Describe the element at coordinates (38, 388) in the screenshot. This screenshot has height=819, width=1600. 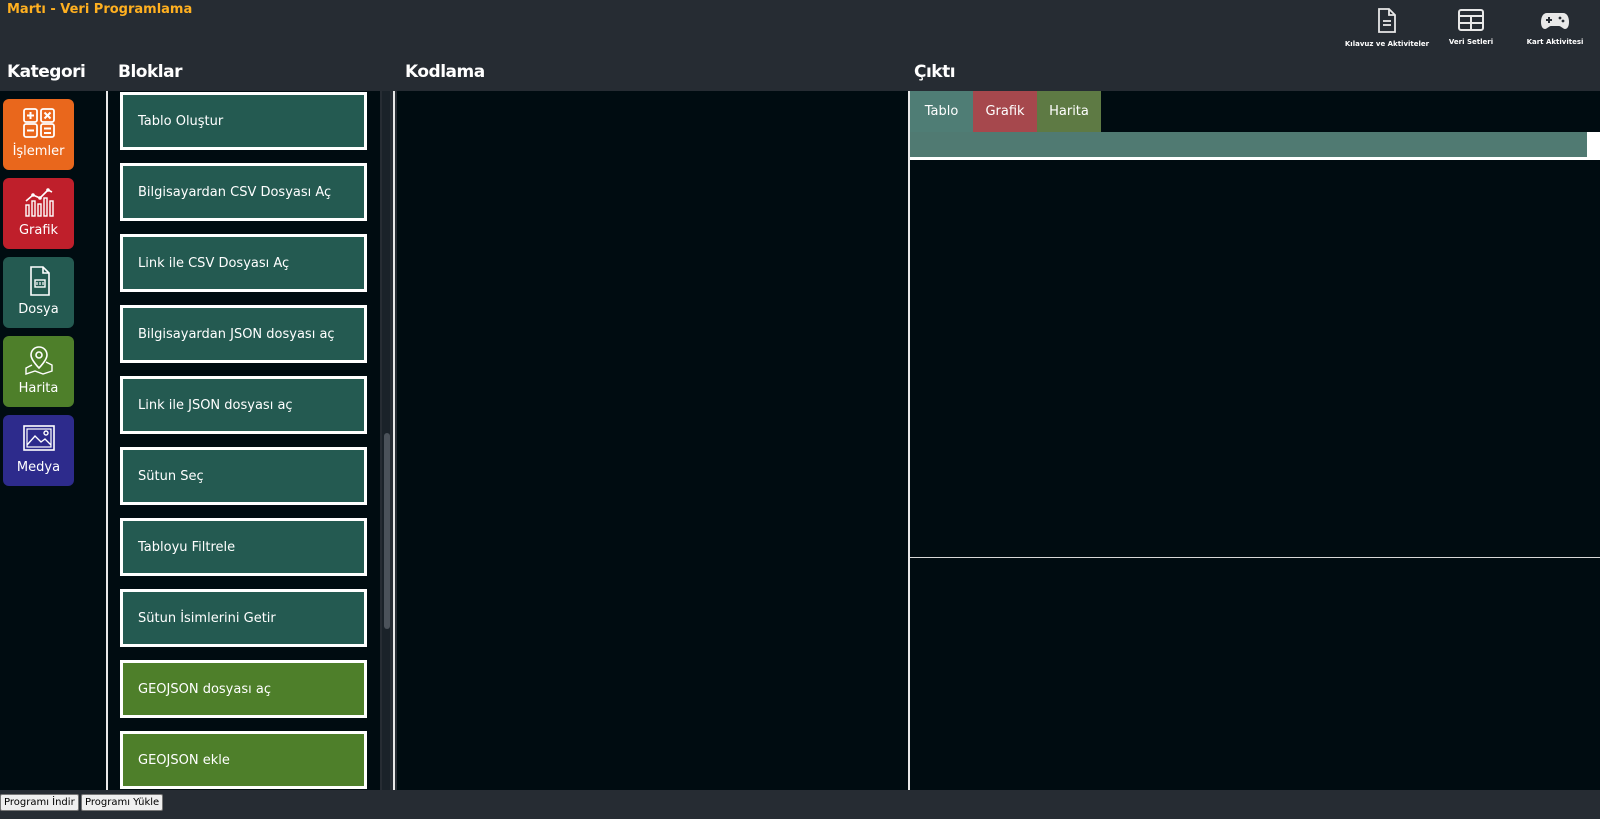
I see `category-harita-label: Harita` at that location.